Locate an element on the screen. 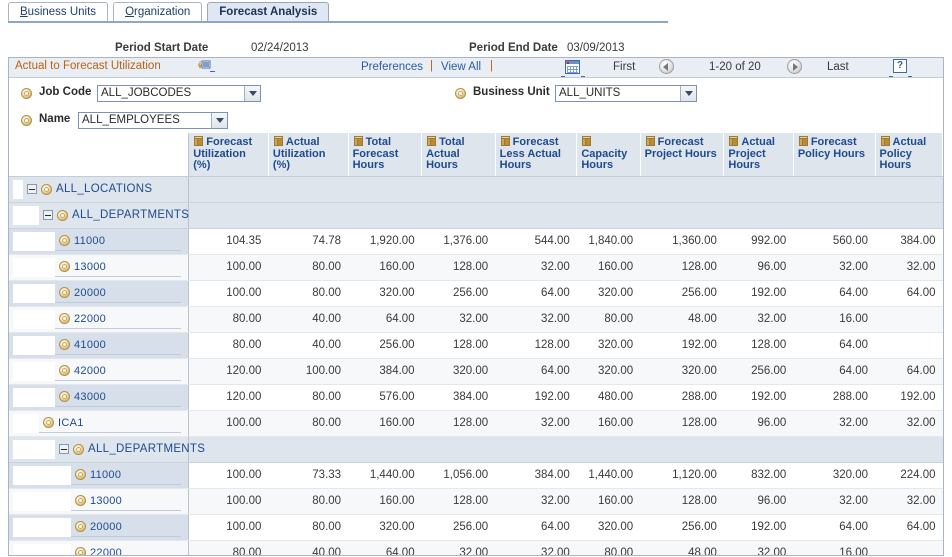 This screenshot has width=952, height=557. tree-node-label: 41000 is located at coordinates (90, 345).